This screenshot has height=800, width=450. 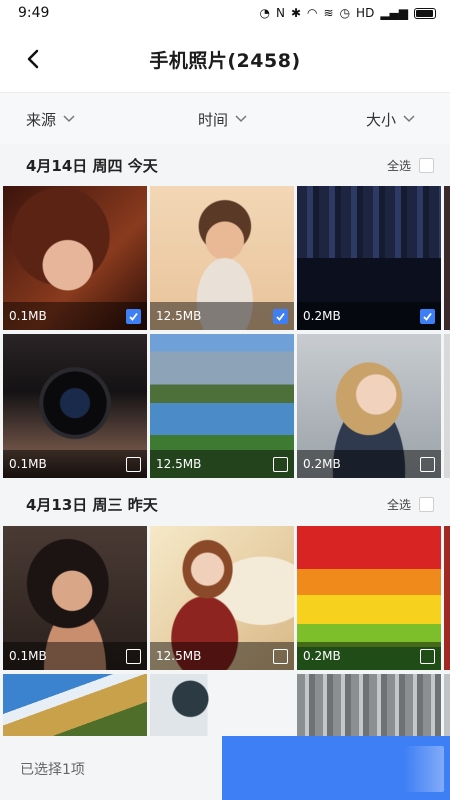 I want to click on status-time: 9:49, so click(x=34, y=13).